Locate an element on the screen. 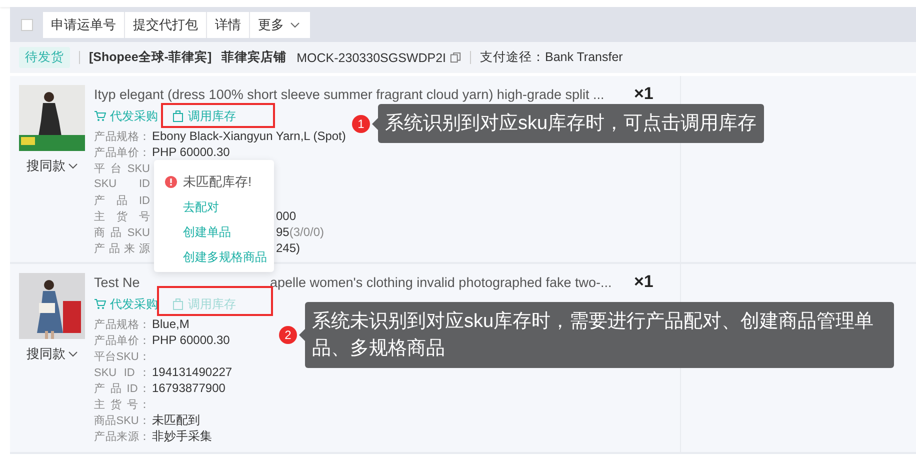 The height and width of the screenshot is (459, 916). field-value: 16793877900 is located at coordinates (189, 388).